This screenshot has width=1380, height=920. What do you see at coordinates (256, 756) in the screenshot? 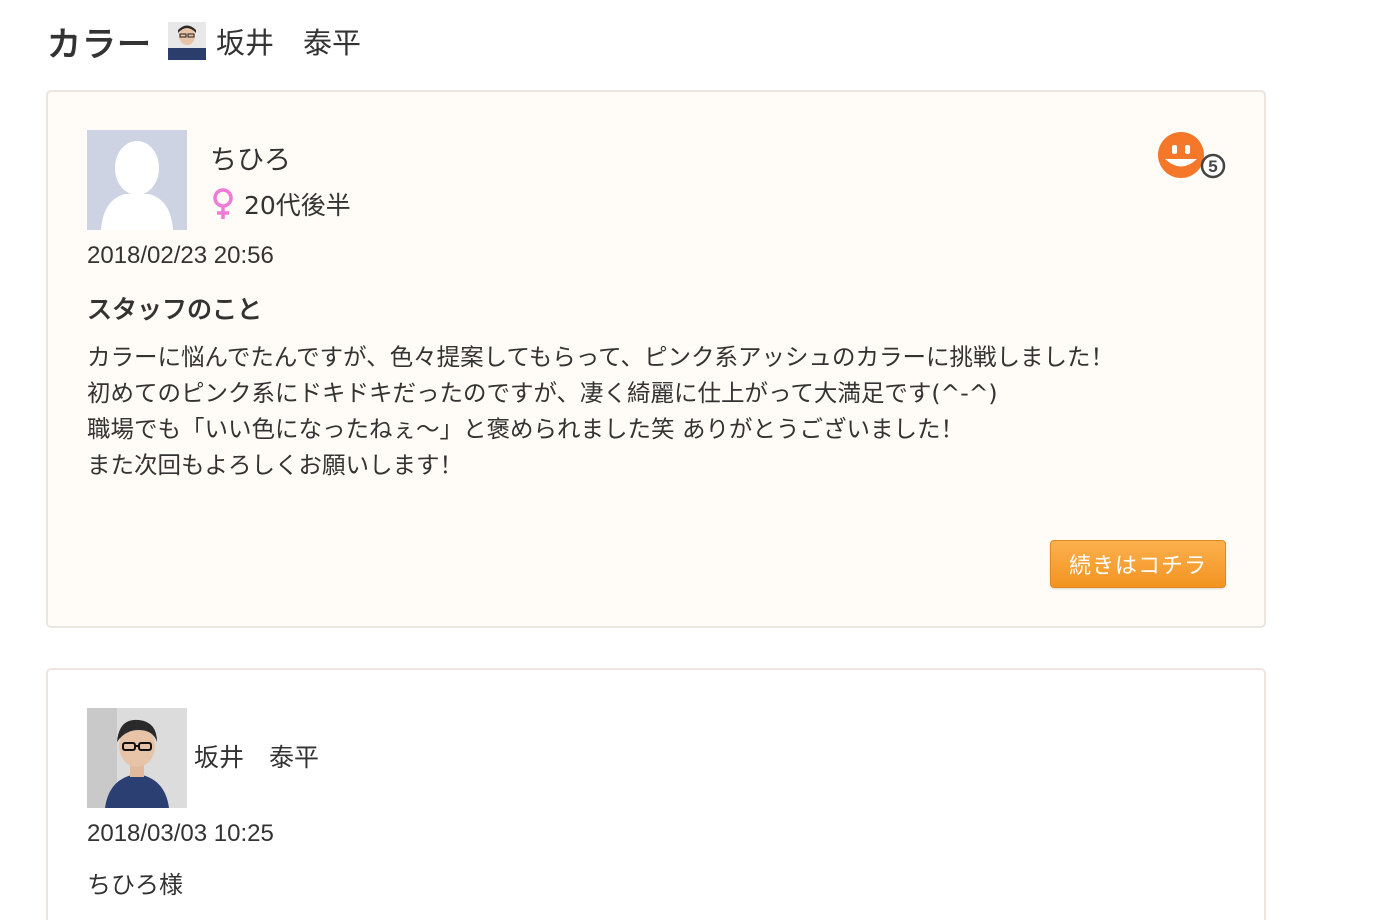
I see `reply-stylist-name: 坂井 泰平` at bounding box center [256, 756].